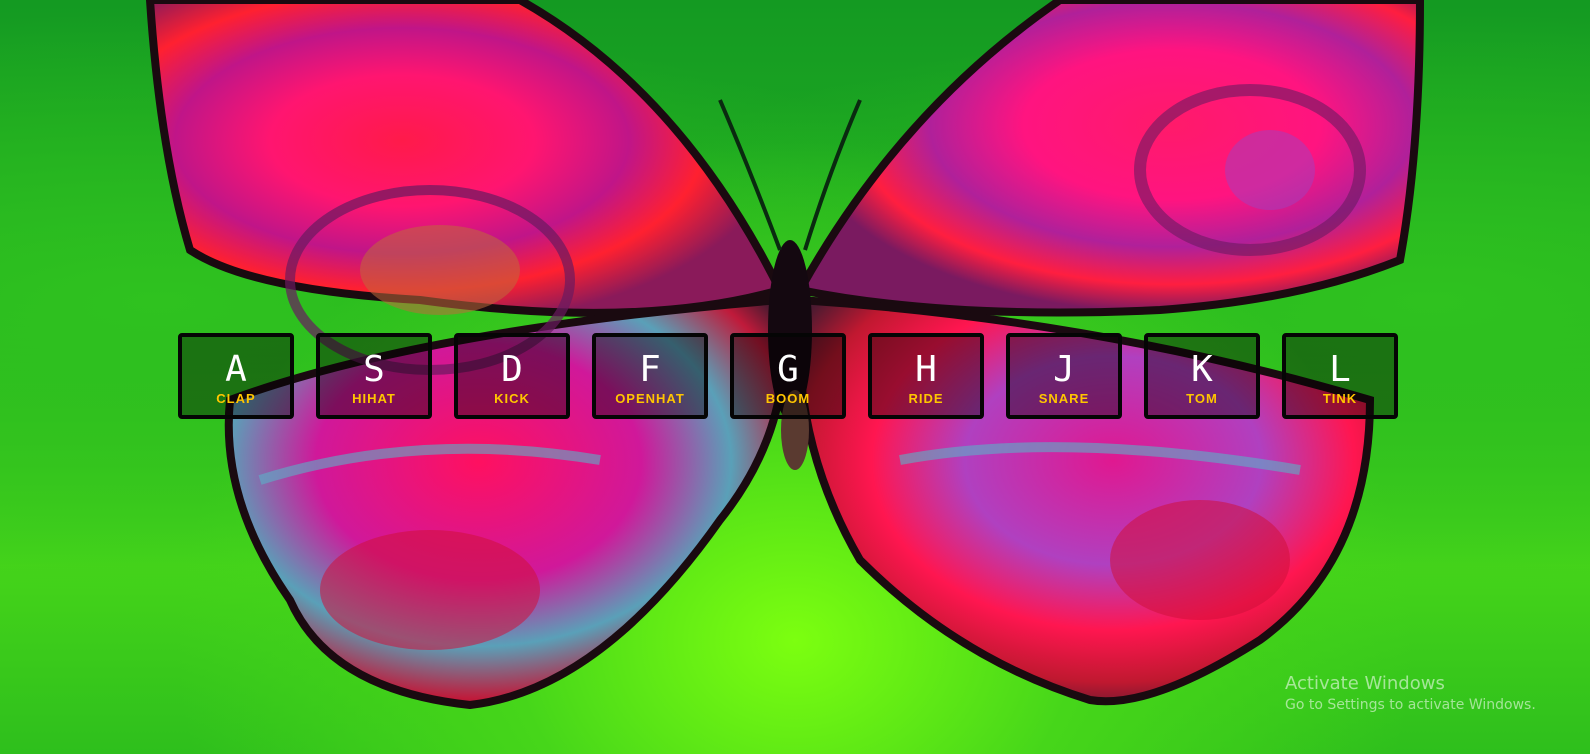  What do you see at coordinates (236, 398) in the screenshot?
I see `sound-label: CLAP` at bounding box center [236, 398].